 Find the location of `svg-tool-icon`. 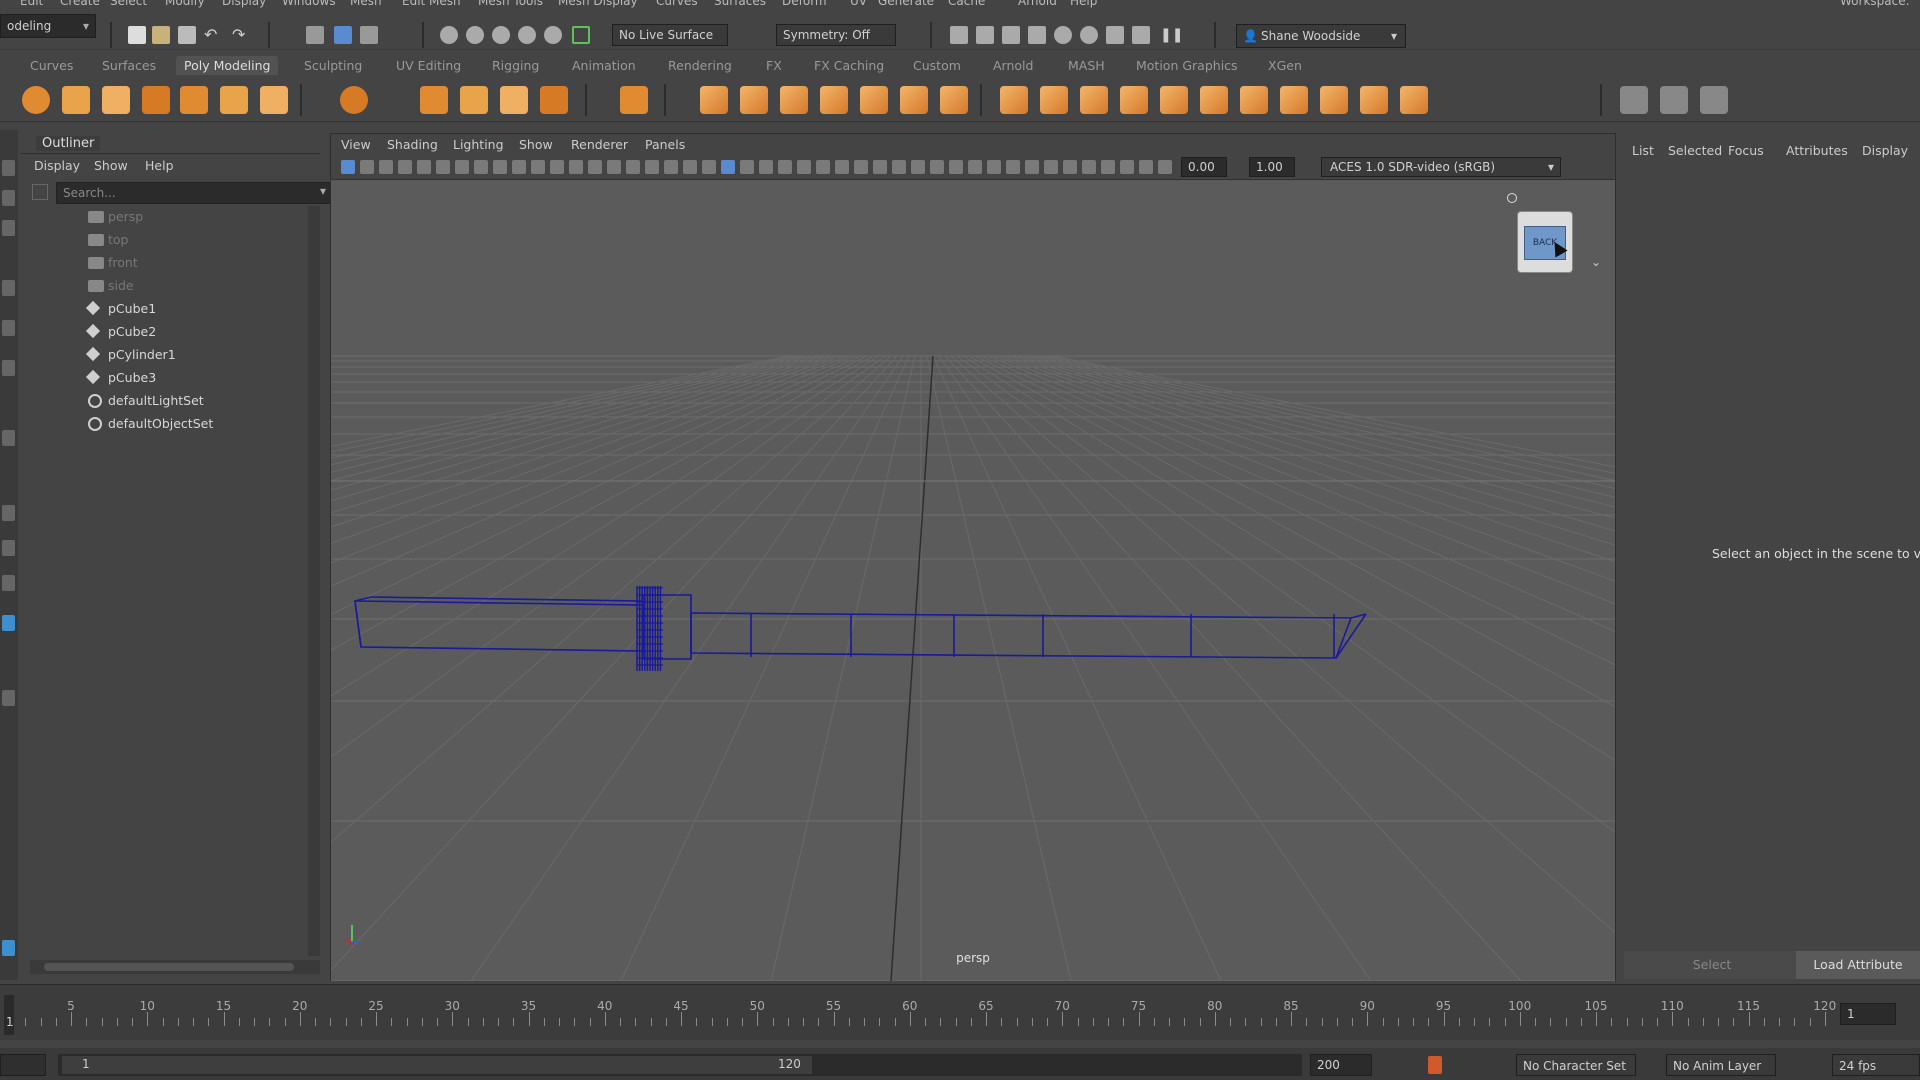

svg-tool-icon is located at coordinates (554, 100).